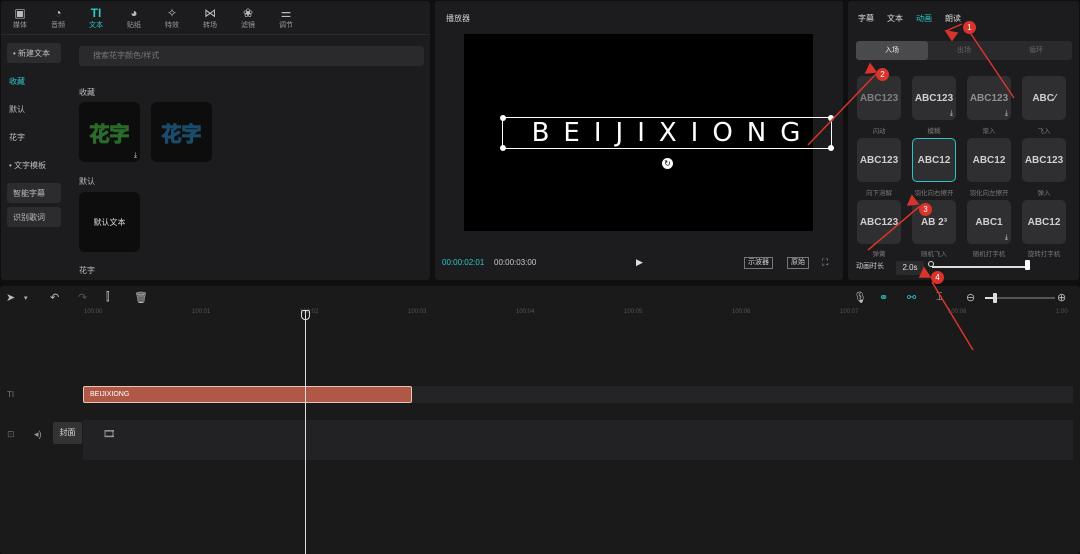 The image size is (1080, 554). What do you see at coordinates (925, 209) in the screenshot?
I see `annotation-badge: 3` at bounding box center [925, 209].